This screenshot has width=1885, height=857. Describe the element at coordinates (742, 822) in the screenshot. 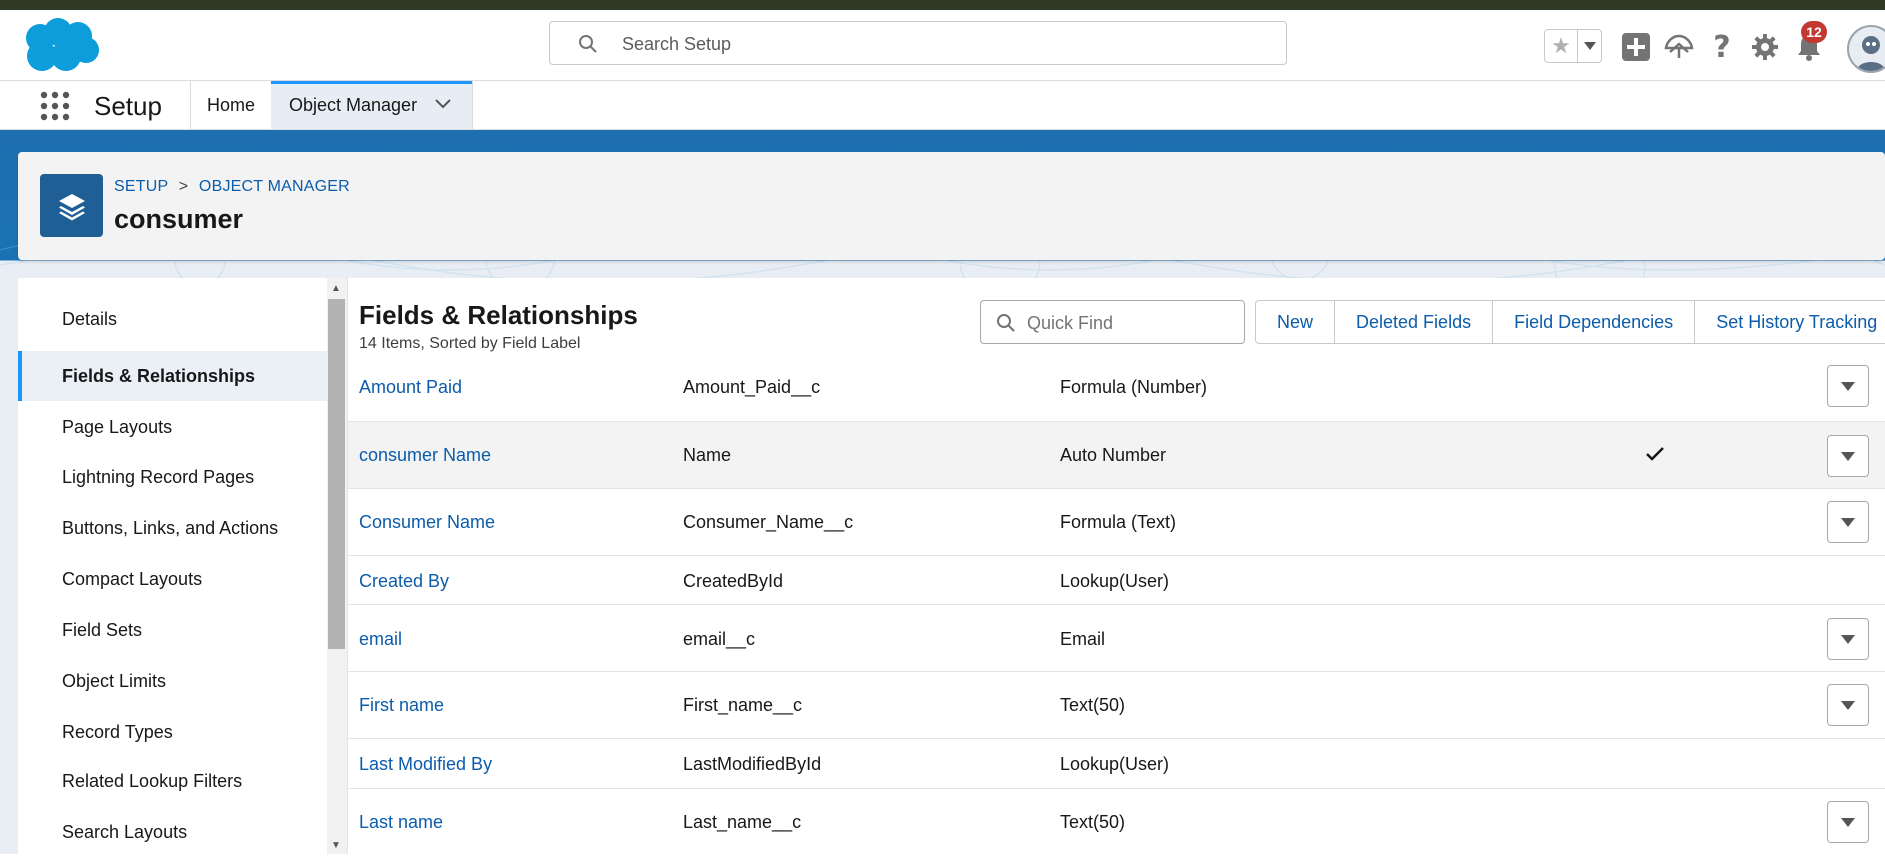

I see `field-api-name: Last_name__c` at that location.